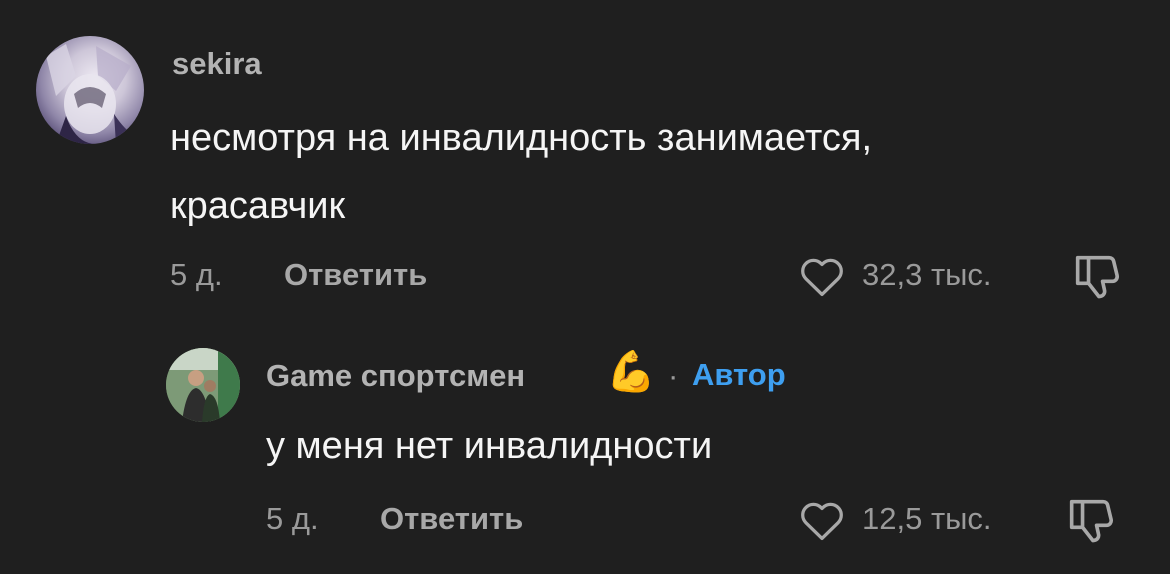 This screenshot has height=574, width=1170. I want to click on reply-dislike-button, so click(1091, 521).